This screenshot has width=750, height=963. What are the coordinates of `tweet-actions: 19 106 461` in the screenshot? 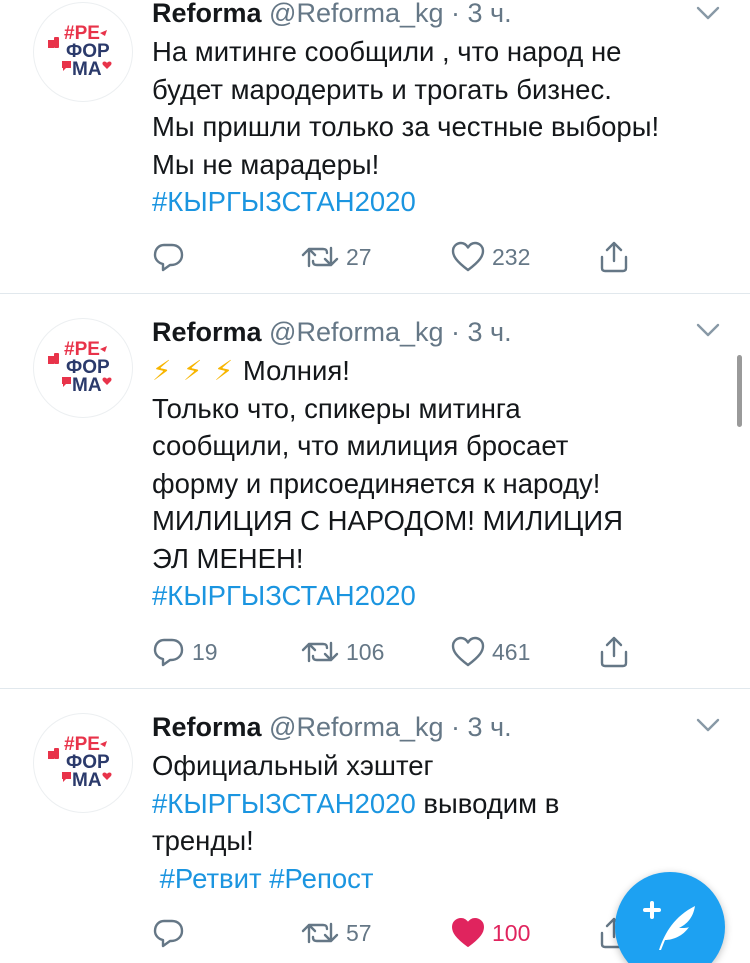 It's located at (400, 652).